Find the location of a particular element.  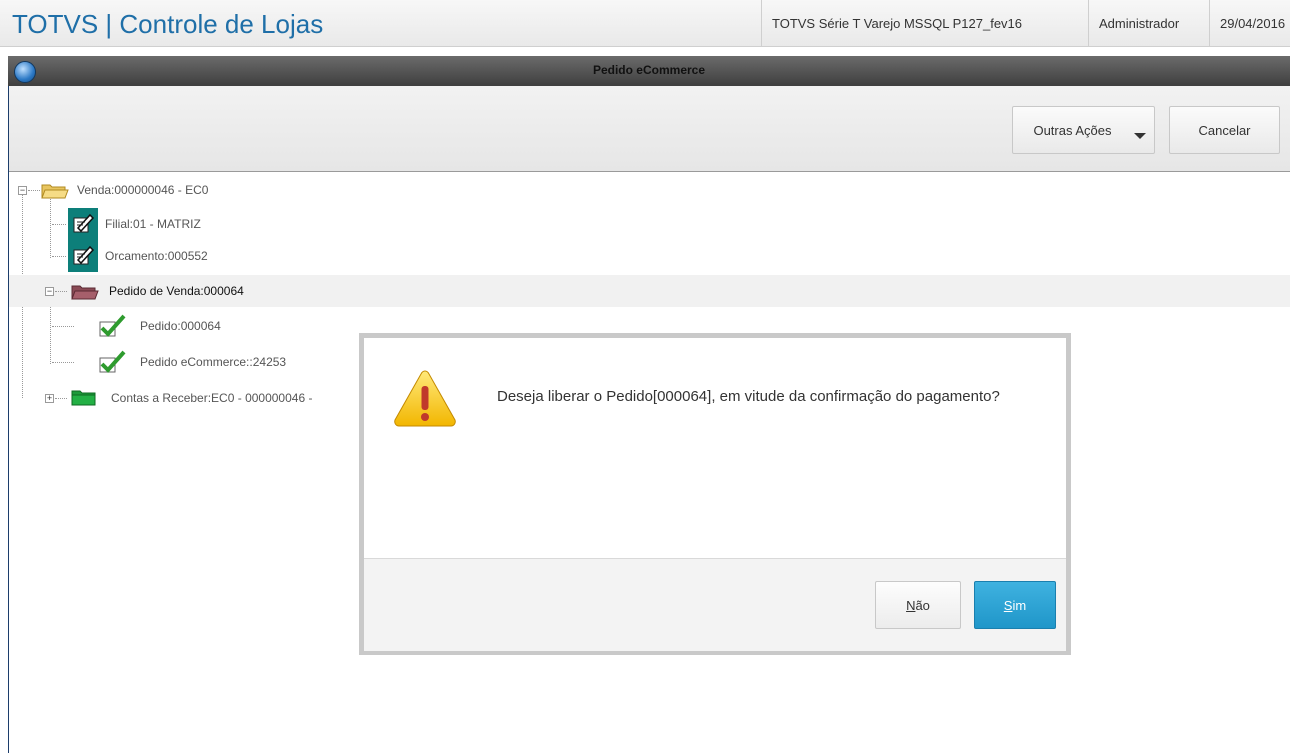

more-actions-label: Outras Ações is located at coordinates (1072, 130).